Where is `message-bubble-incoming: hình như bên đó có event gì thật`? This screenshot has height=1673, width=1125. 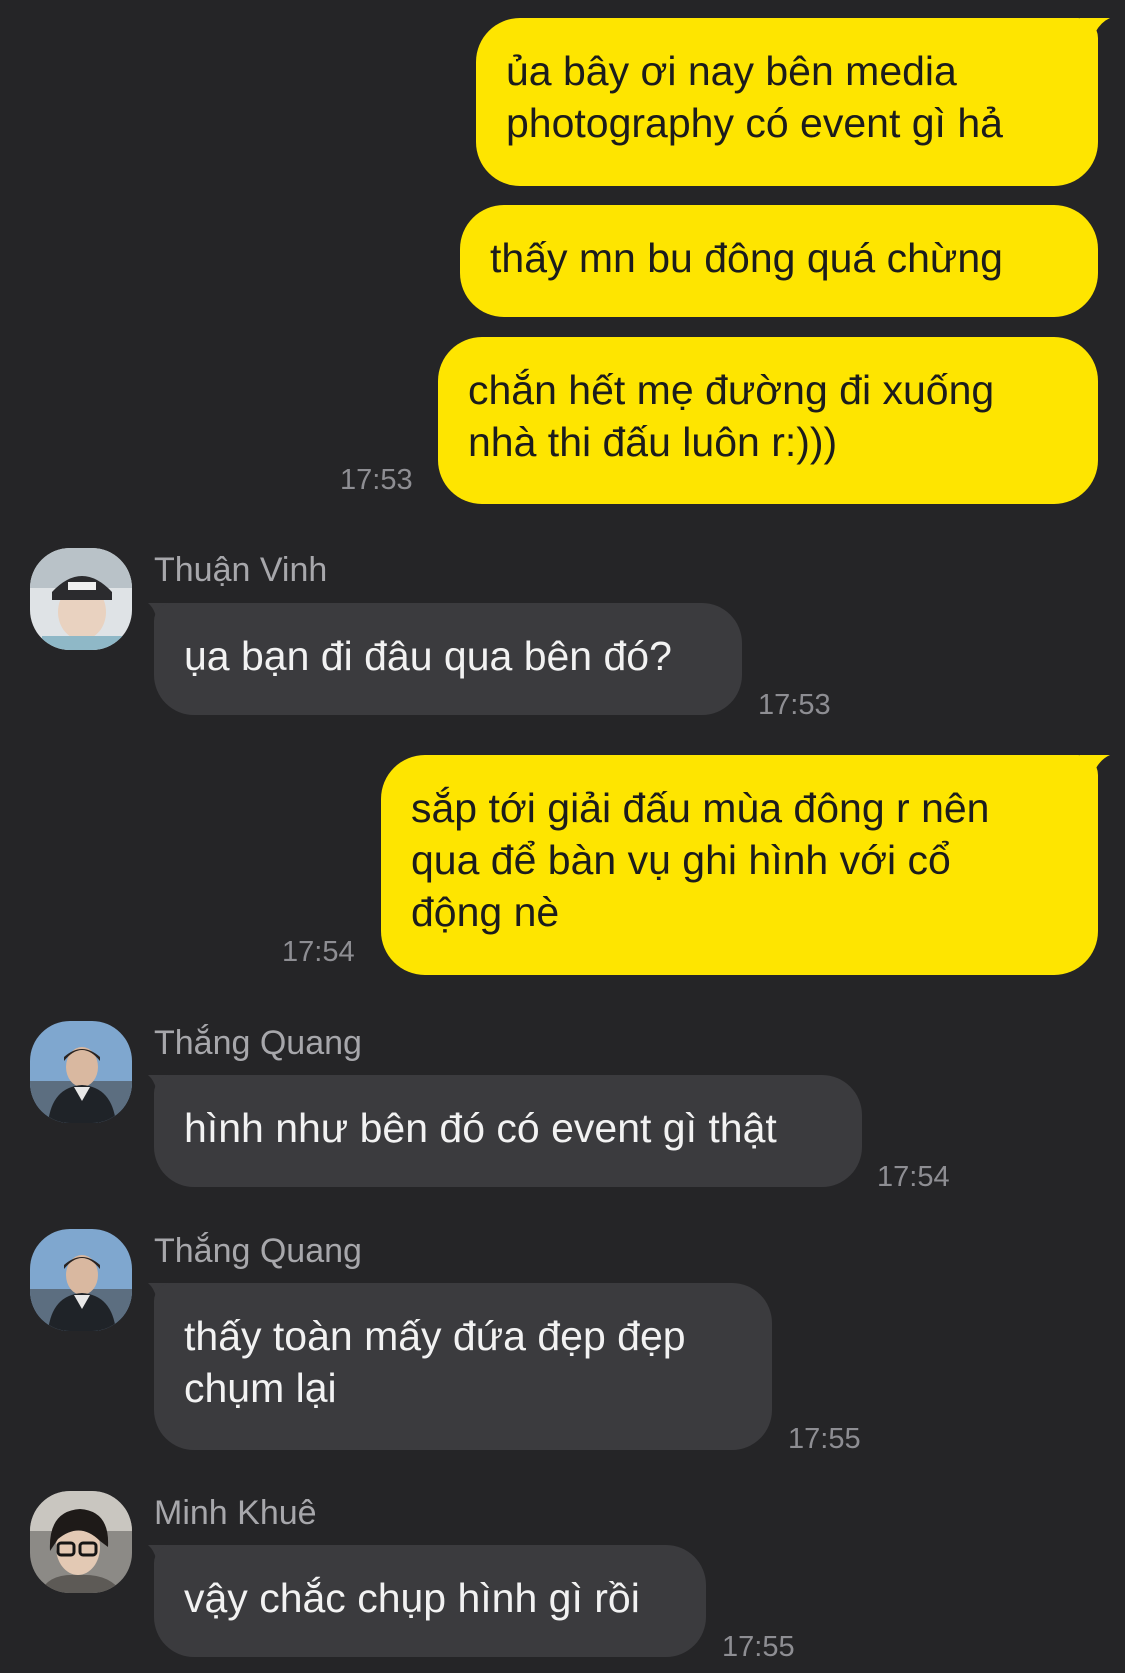 message-bubble-incoming: hình như bên đó có event gì thật is located at coordinates (508, 1131).